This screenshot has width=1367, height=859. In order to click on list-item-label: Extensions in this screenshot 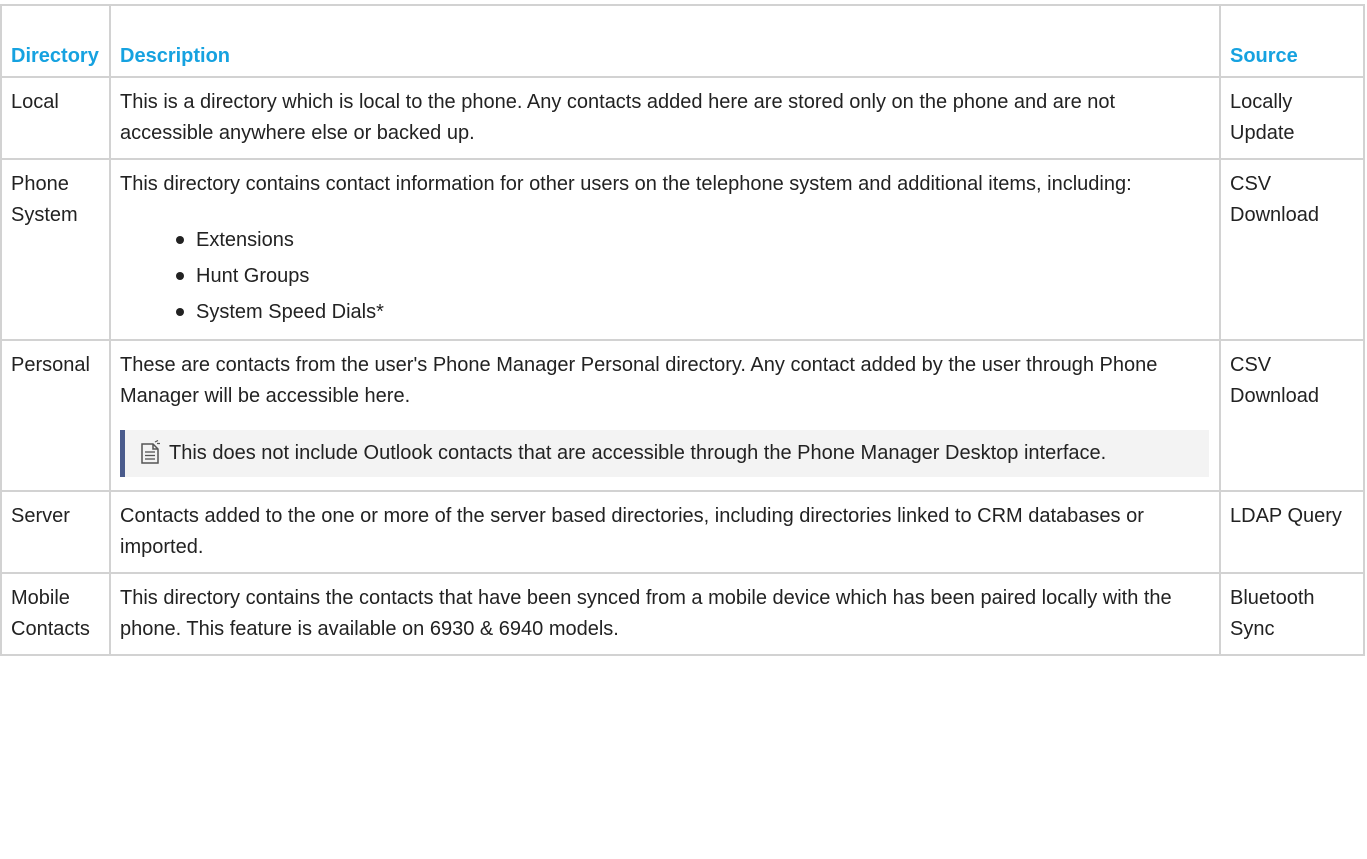, I will do `click(245, 240)`.